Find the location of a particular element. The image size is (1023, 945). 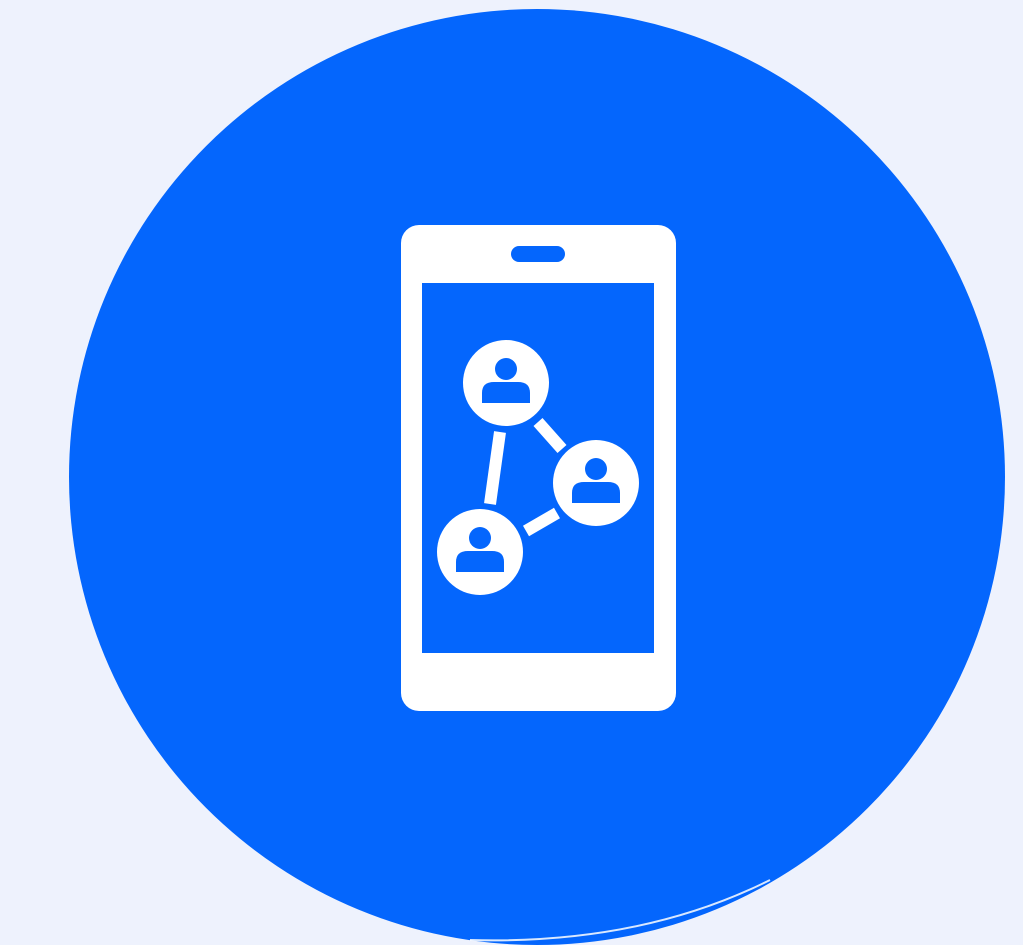

user-node-right is located at coordinates (596, 483).